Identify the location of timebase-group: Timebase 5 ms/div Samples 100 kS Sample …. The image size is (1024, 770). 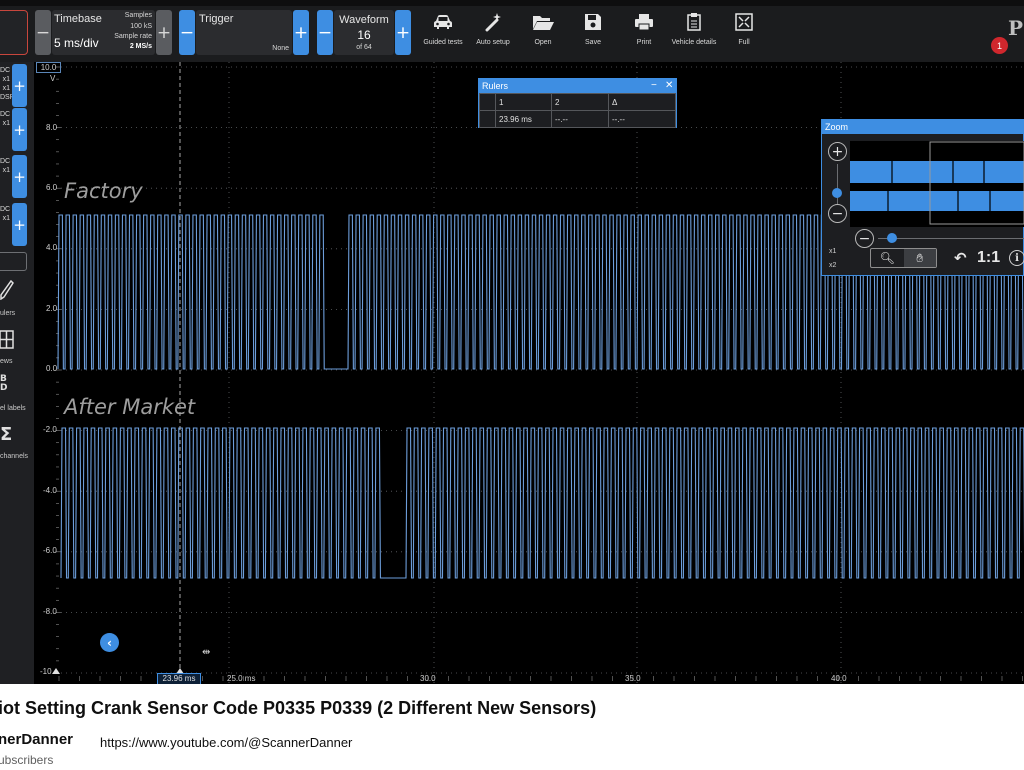
(103, 32).